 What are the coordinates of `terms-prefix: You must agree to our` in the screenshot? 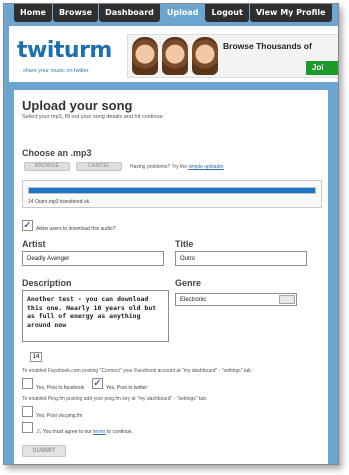 It's located at (67, 432).